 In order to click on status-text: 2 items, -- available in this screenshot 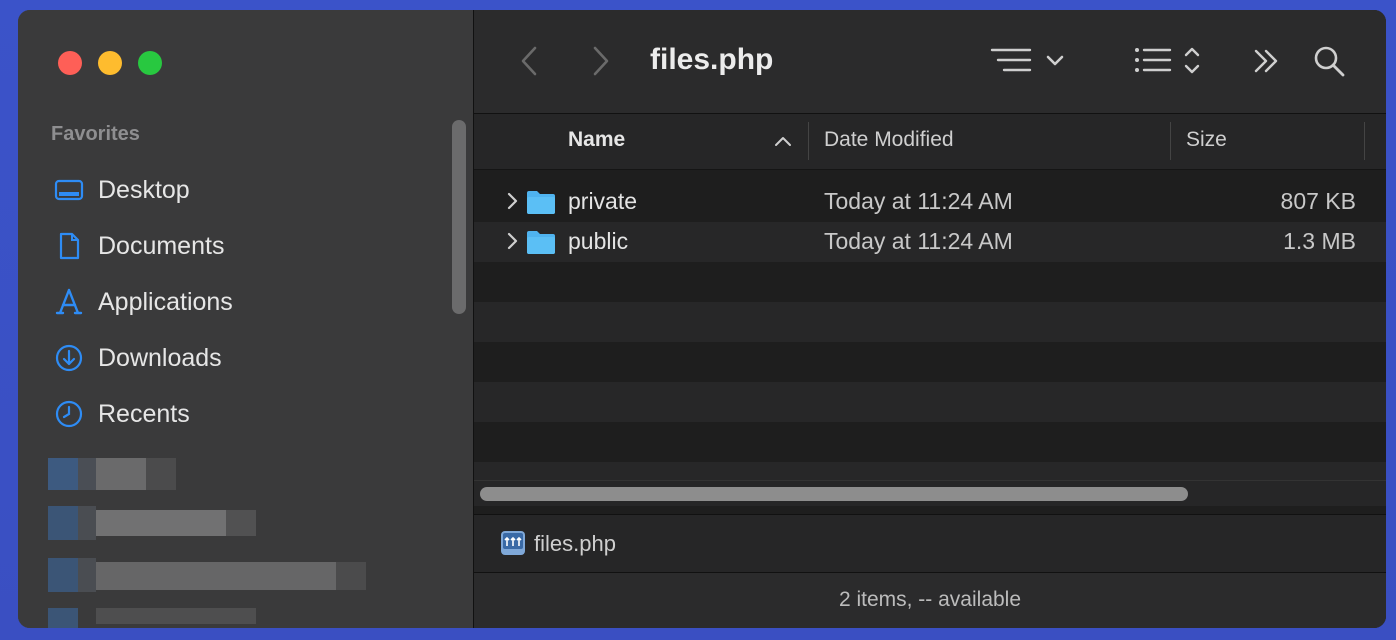, I will do `click(930, 599)`.